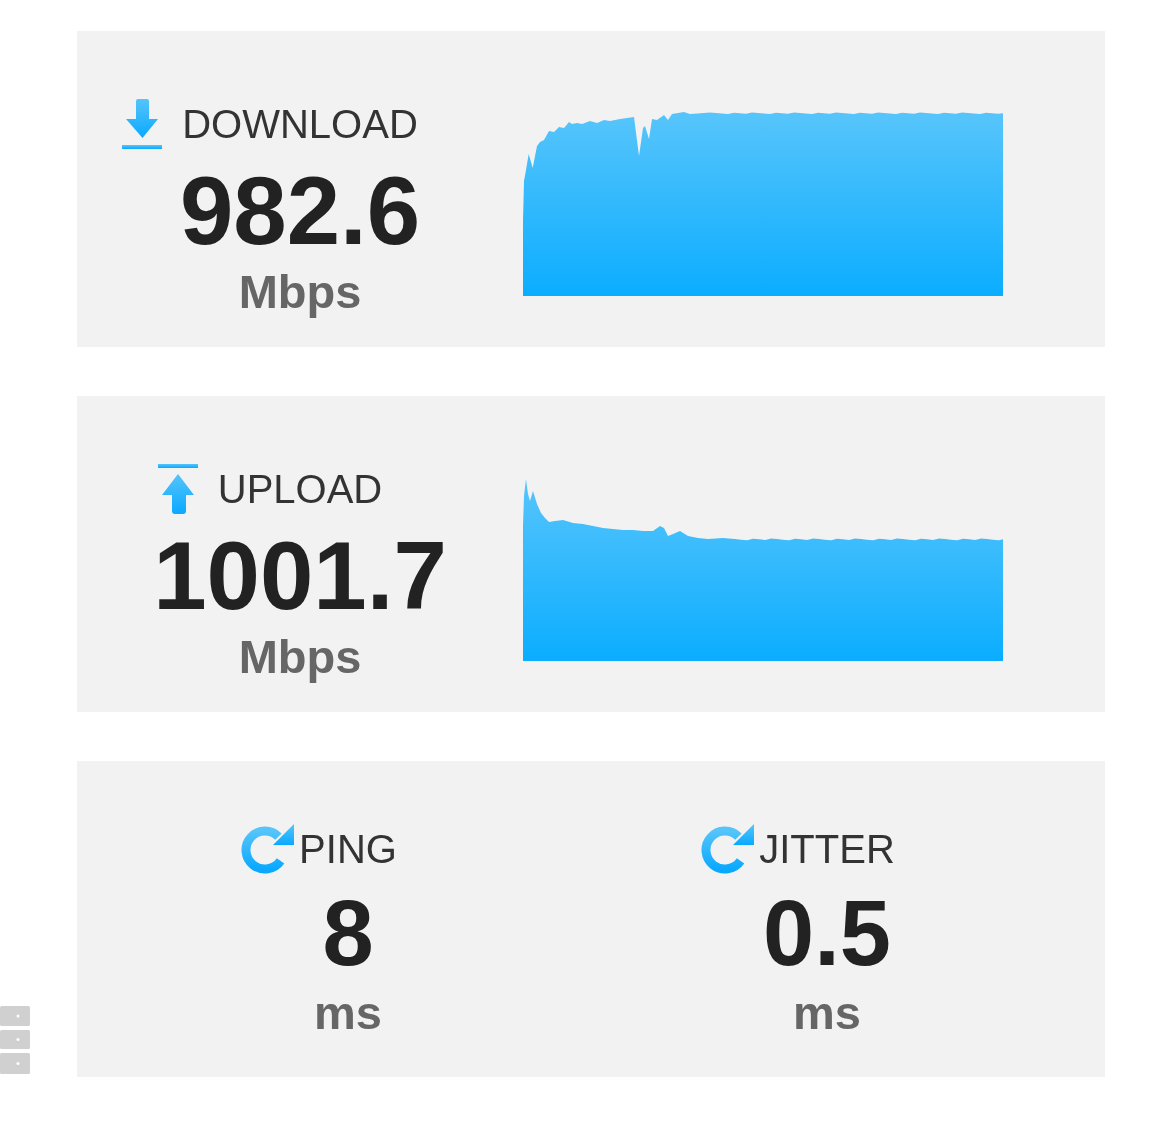 The image size is (1170, 1127). What do you see at coordinates (348, 849) in the screenshot?
I see `metric-label: PING` at bounding box center [348, 849].